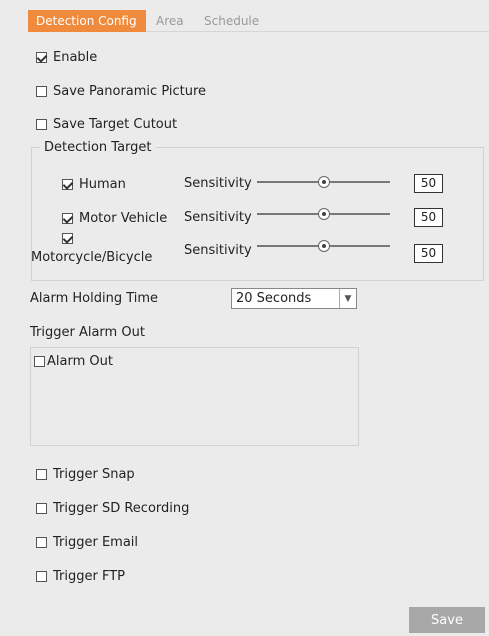 The width and height of the screenshot is (489, 636). I want to click on motor-vehicle-sensitivity-slider, so click(323, 214).